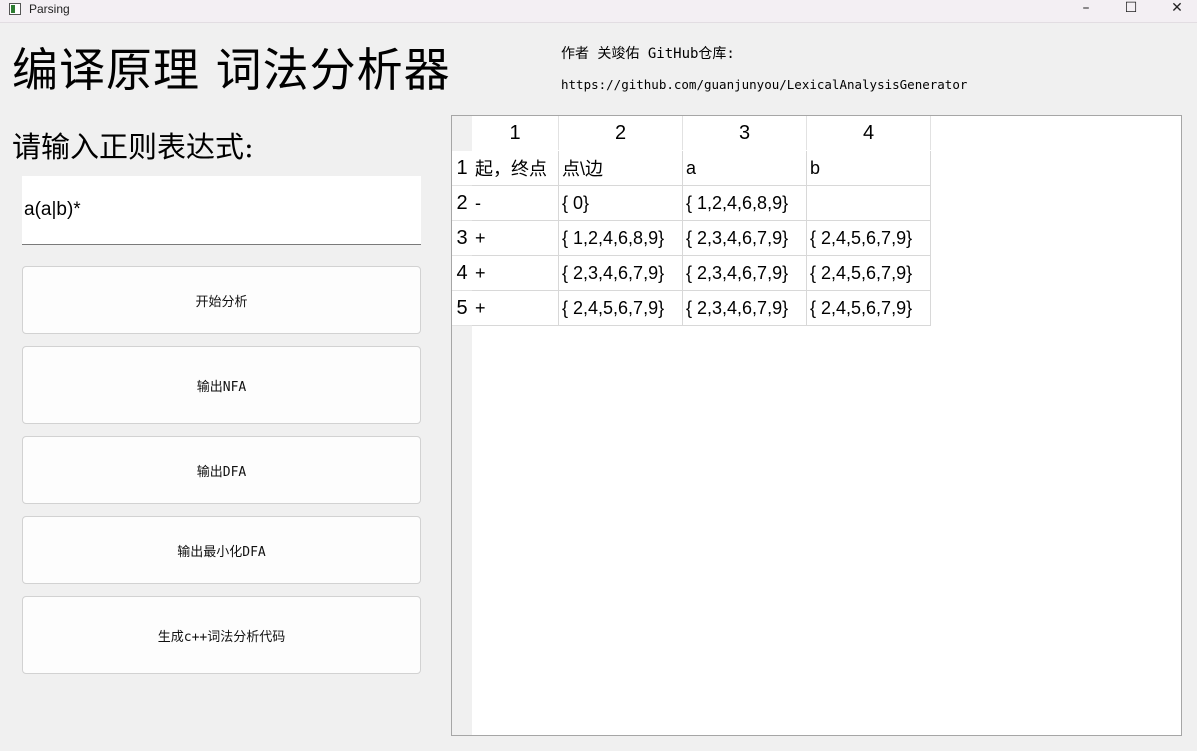 This screenshot has width=1197, height=751. Describe the element at coordinates (1086, 8) in the screenshot. I see `minimize-icon: –` at that location.